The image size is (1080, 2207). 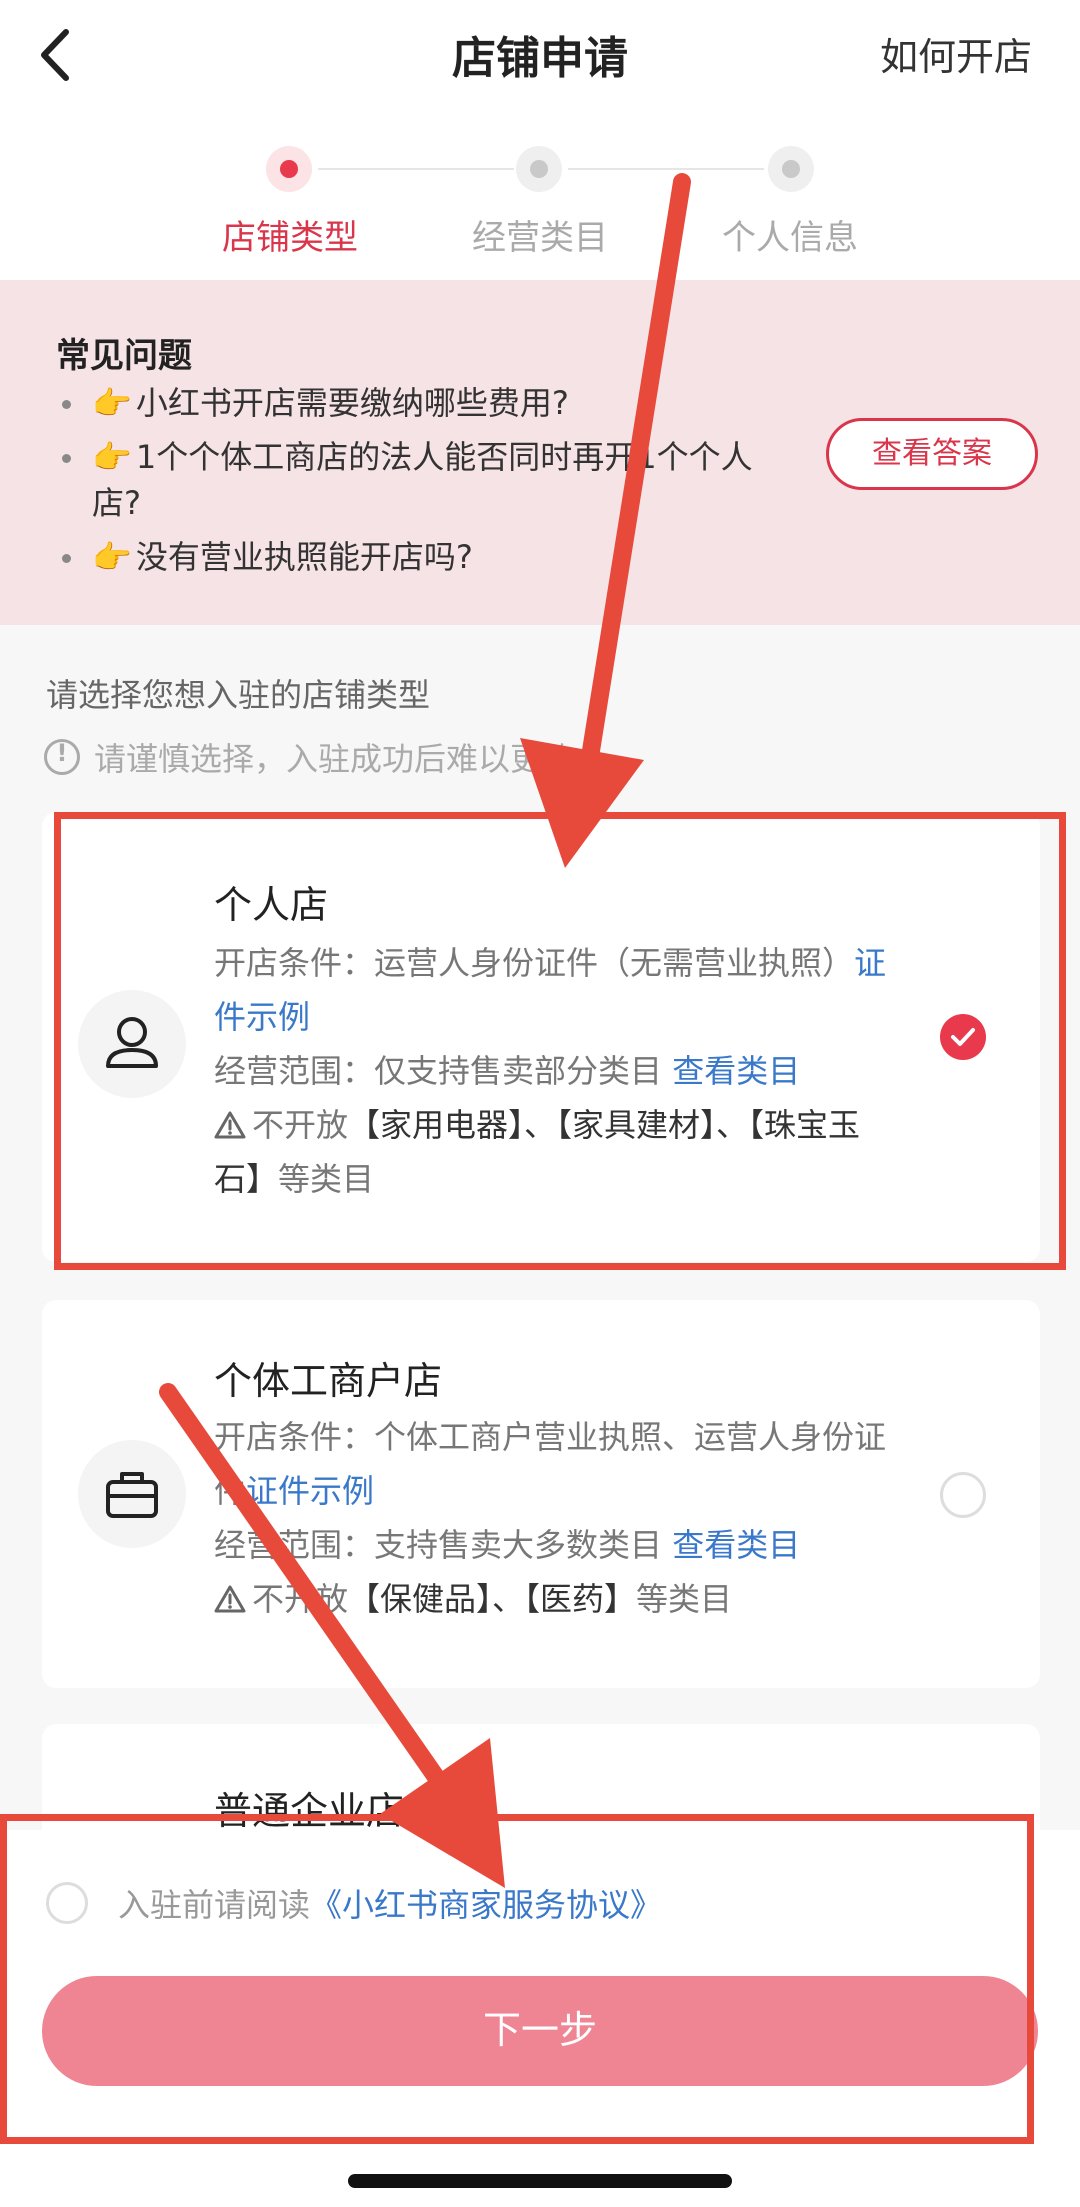 I want to click on shop-radio-unselected, so click(x=963, y=1495).